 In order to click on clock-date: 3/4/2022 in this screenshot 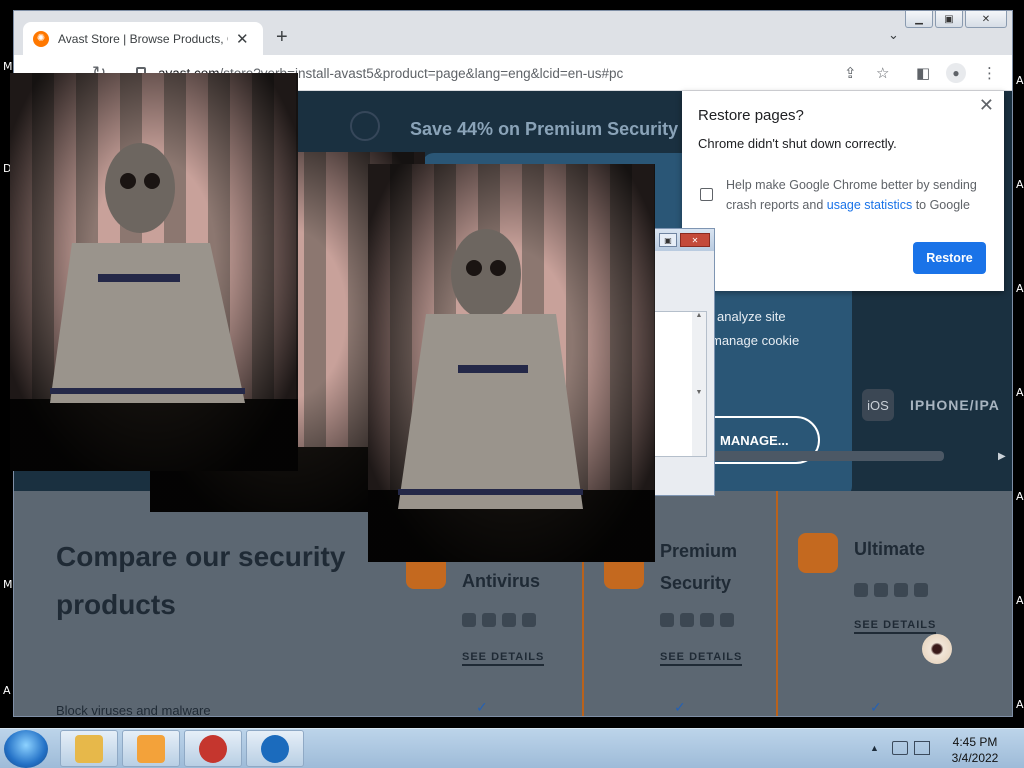, I will do `click(975, 758)`.